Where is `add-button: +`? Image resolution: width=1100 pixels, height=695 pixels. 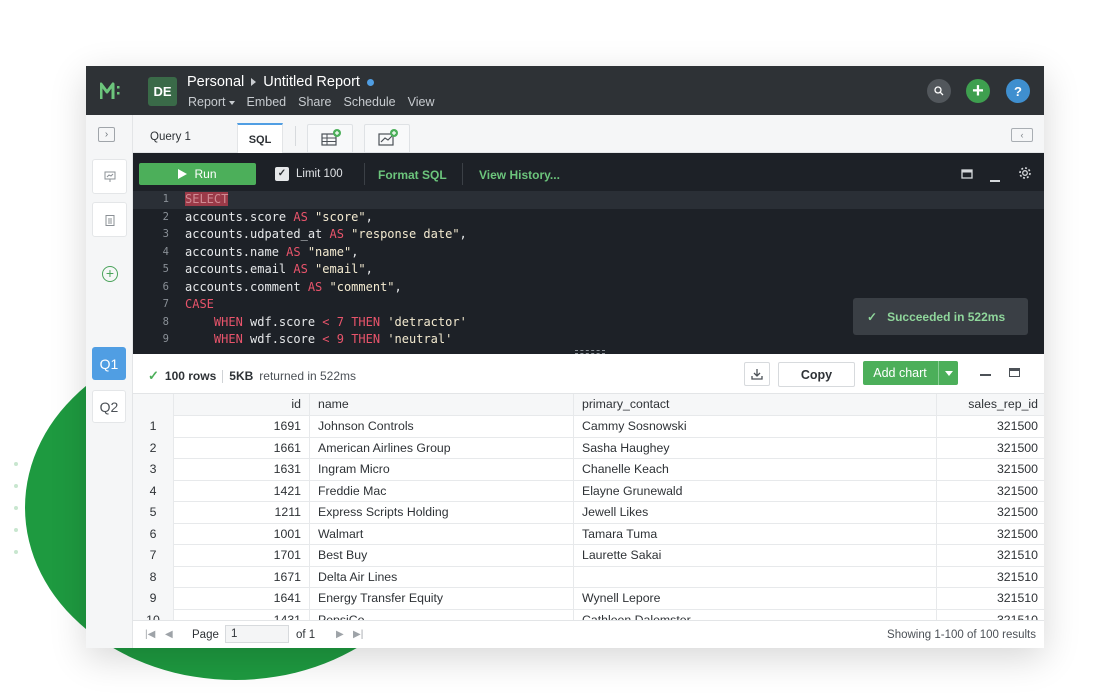
add-button: + is located at coordinates (978, 91).